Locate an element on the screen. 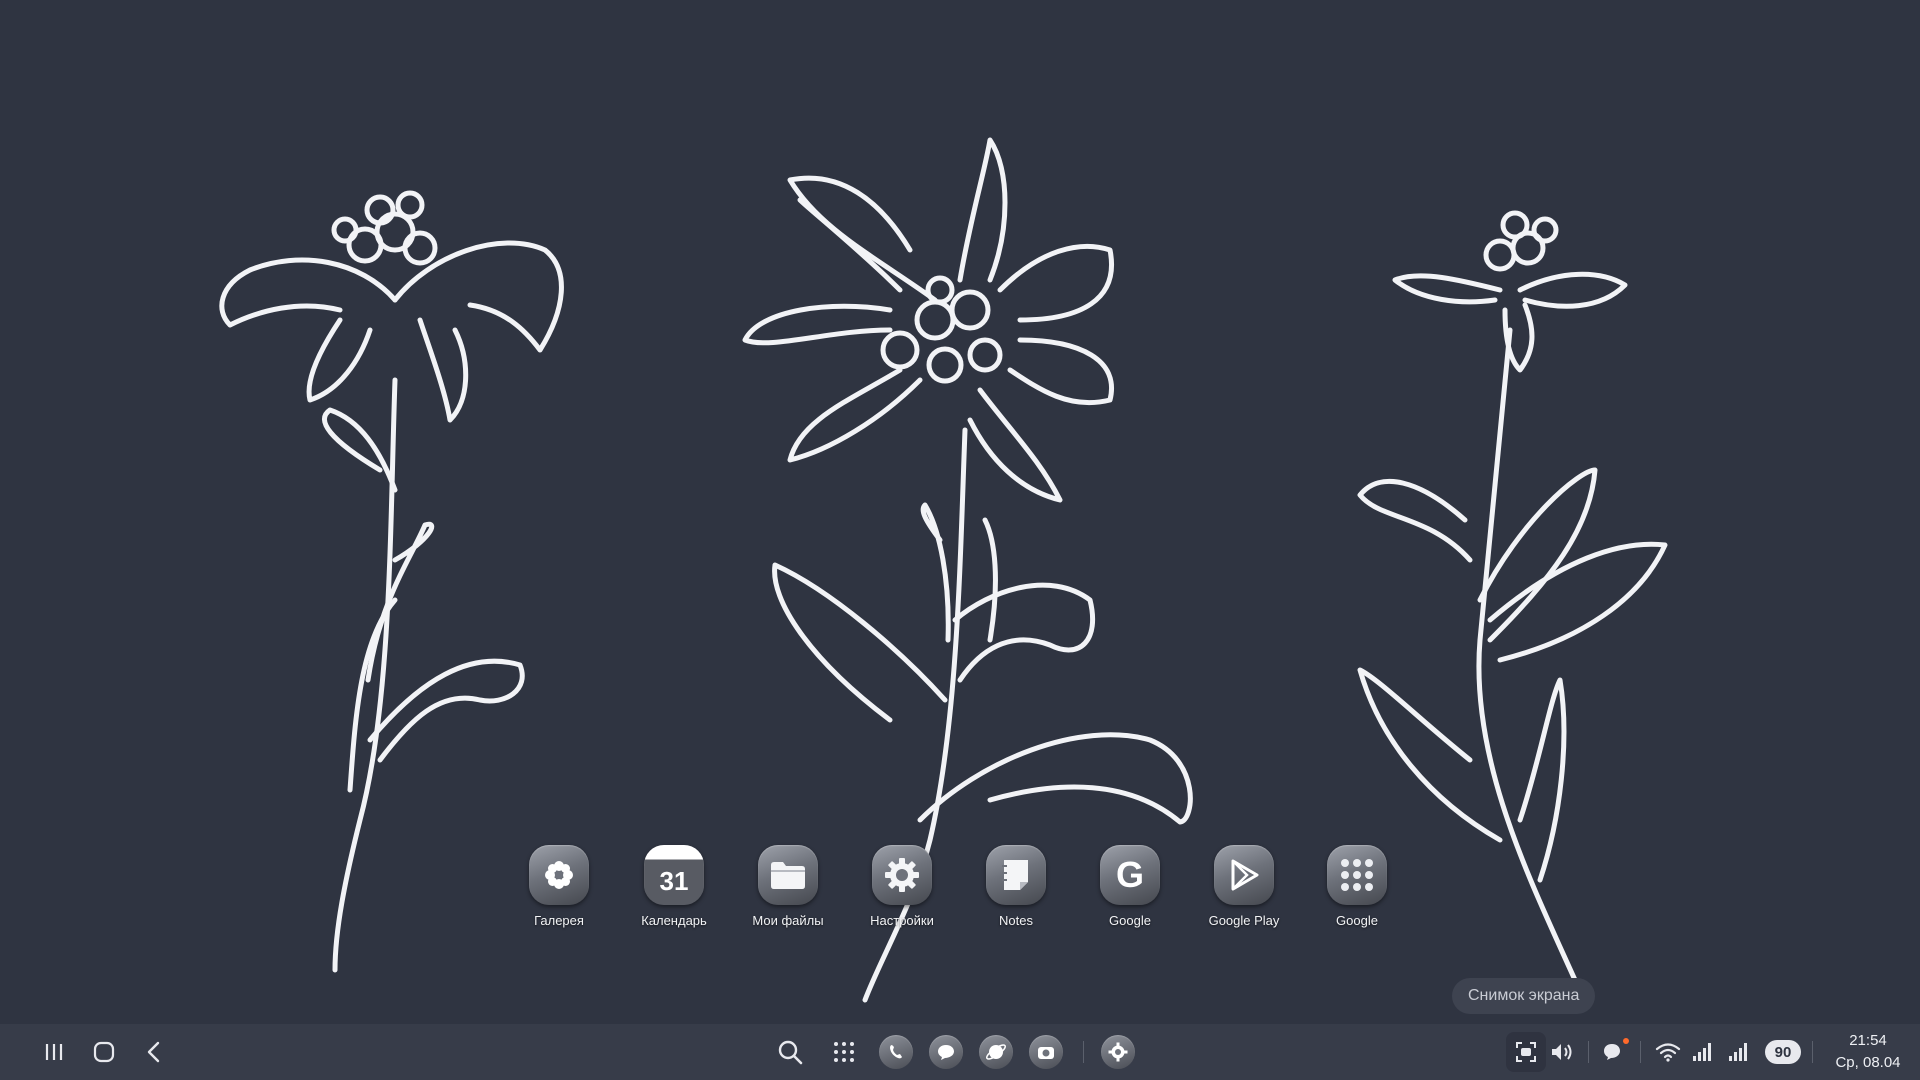  taskbar: 90 21:54 Ср, 08.04 is located at coordinates (960, 1052).